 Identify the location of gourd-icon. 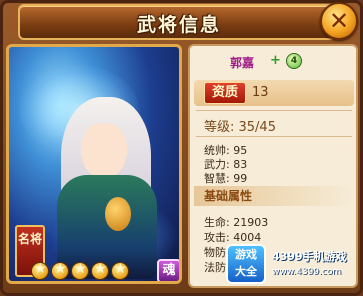
(118, 214).